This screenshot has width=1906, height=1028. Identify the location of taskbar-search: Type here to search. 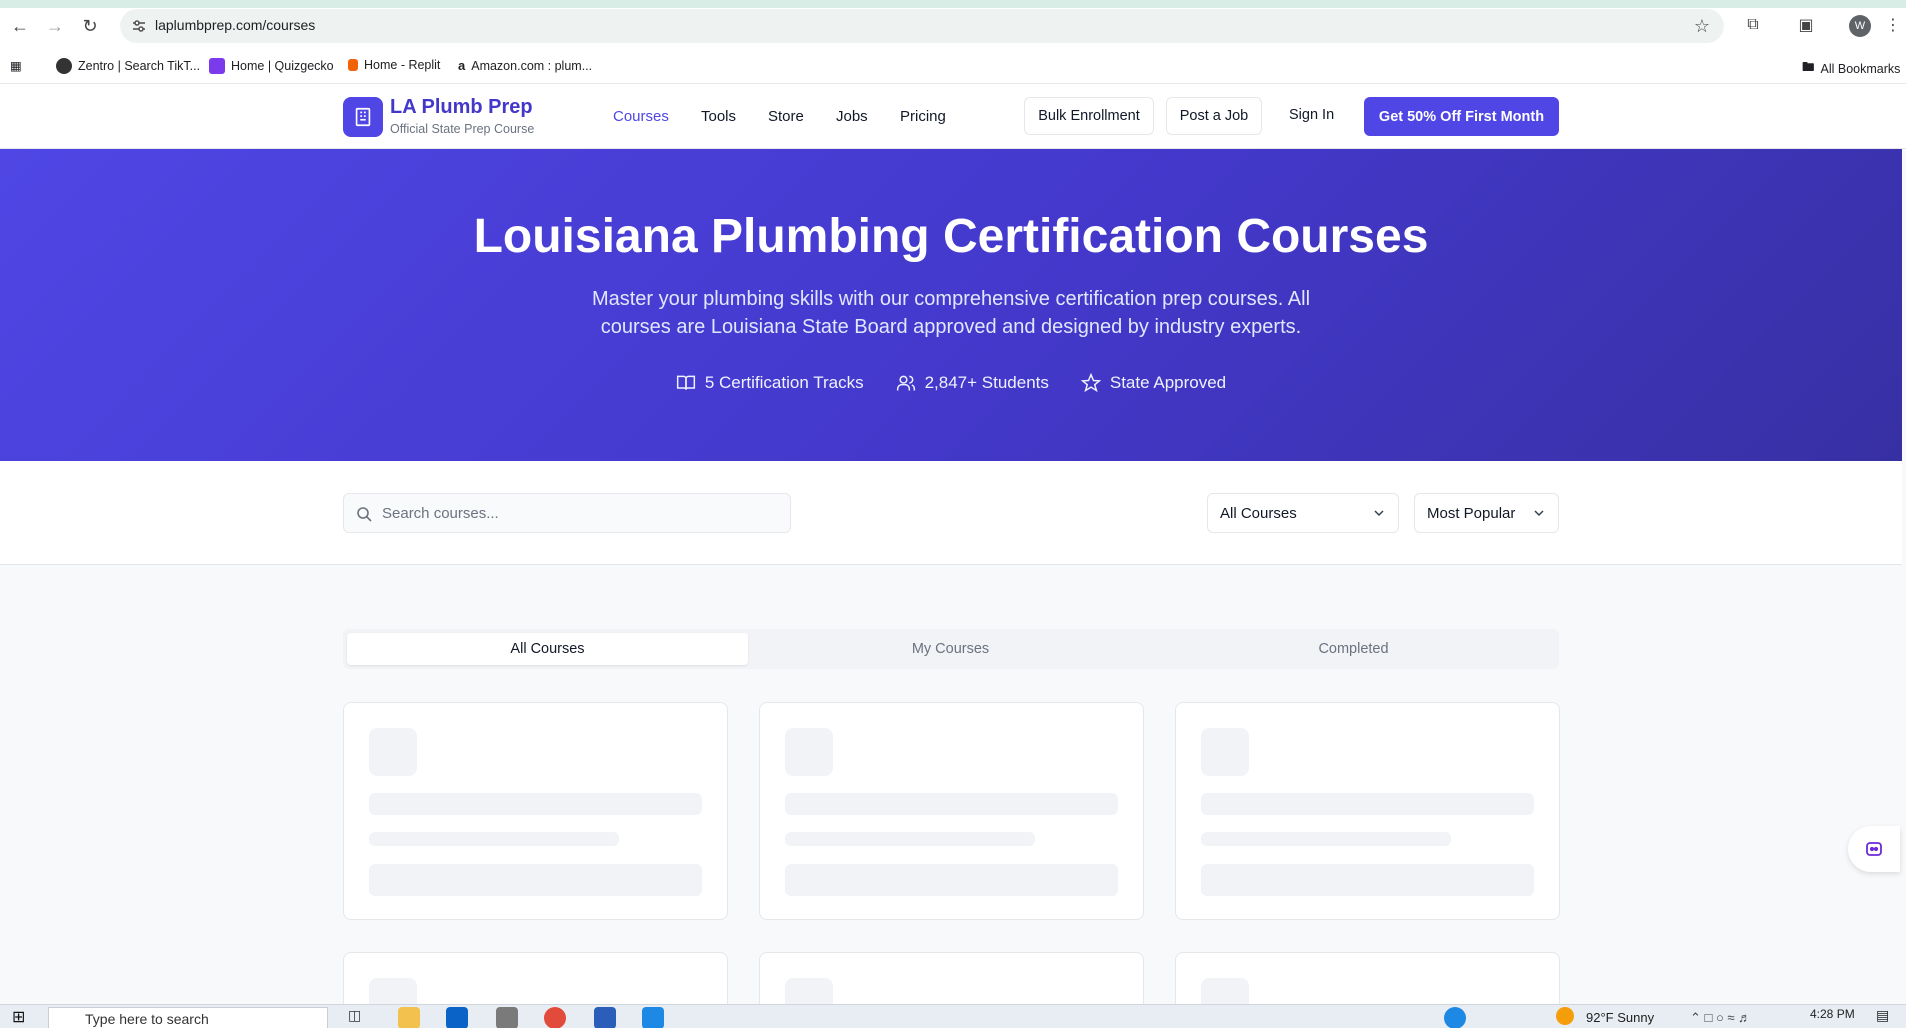
(188, 1017).